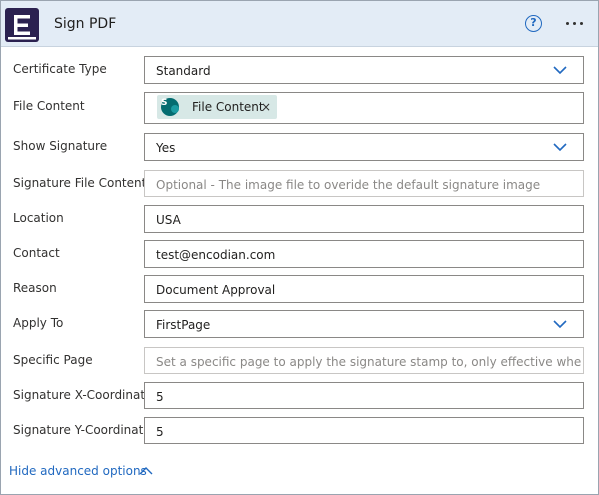  Describe the element at coordinates (60, 146) in the screenshot. I see `field-label: Show Signature` at that location.